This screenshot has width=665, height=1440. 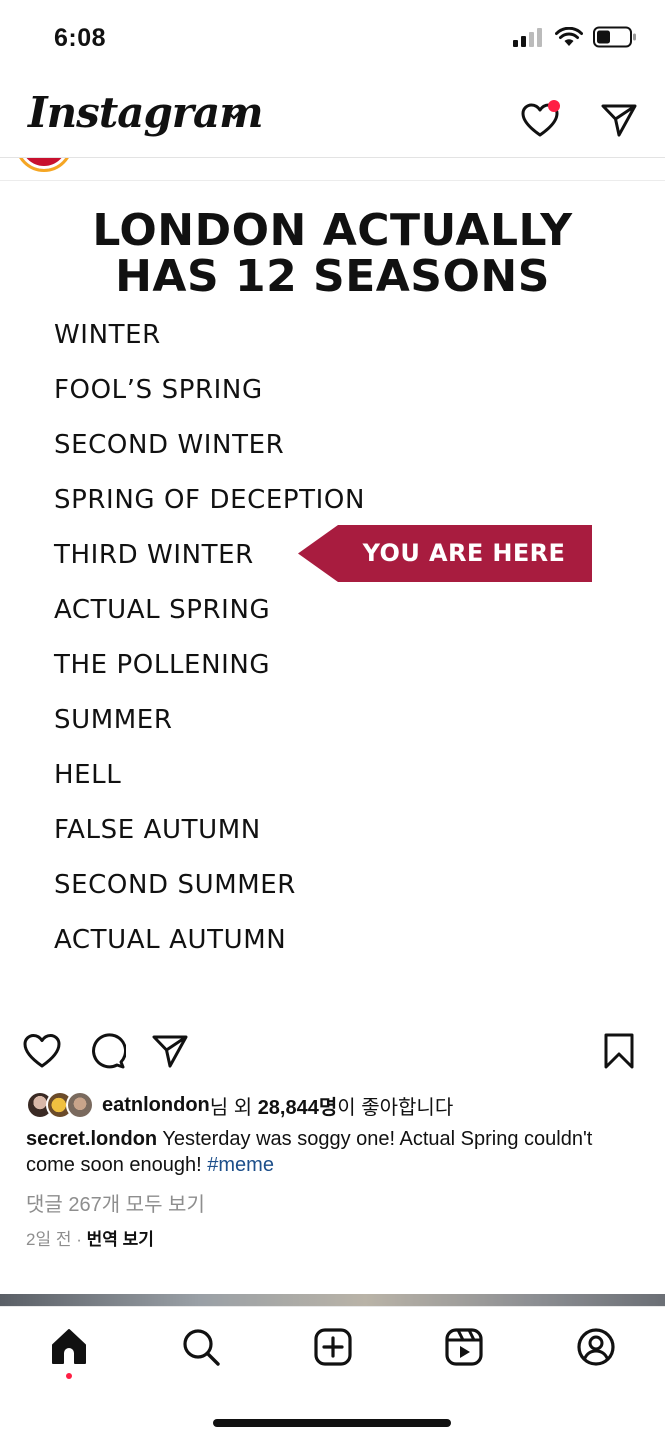 What do you see at coordinates (88, 775) in the screenshot?
I see `season-item: HELL` at bounding box center [88, 775].